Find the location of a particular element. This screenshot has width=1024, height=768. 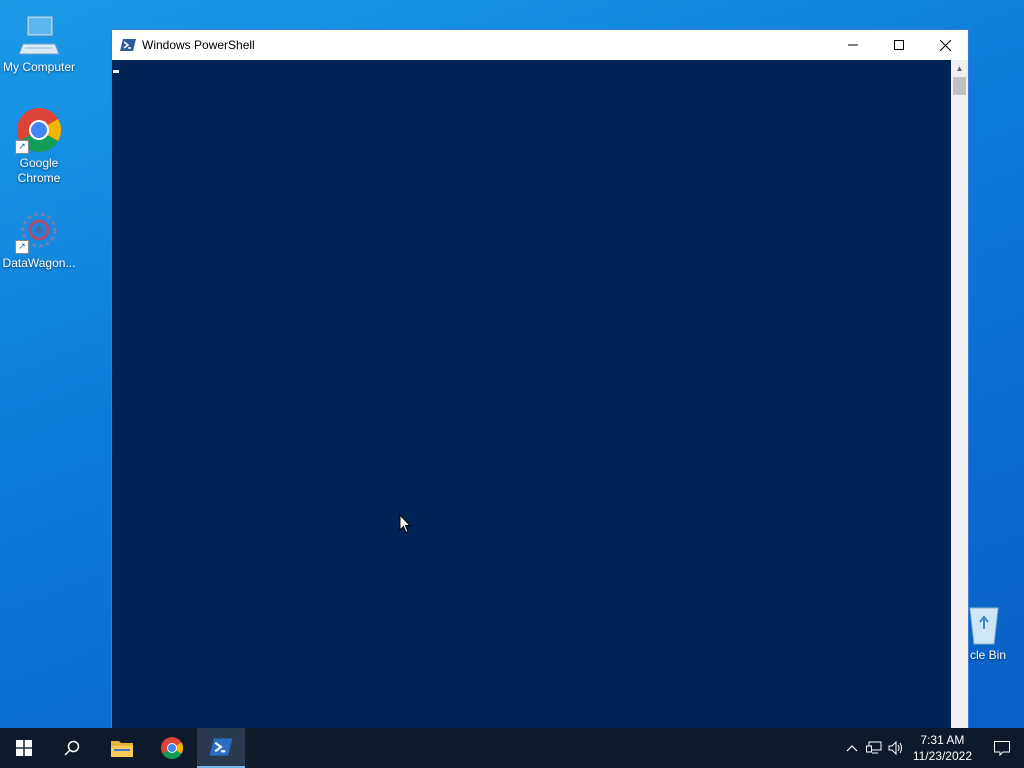

search-icon is located at coordinates (72, 748).